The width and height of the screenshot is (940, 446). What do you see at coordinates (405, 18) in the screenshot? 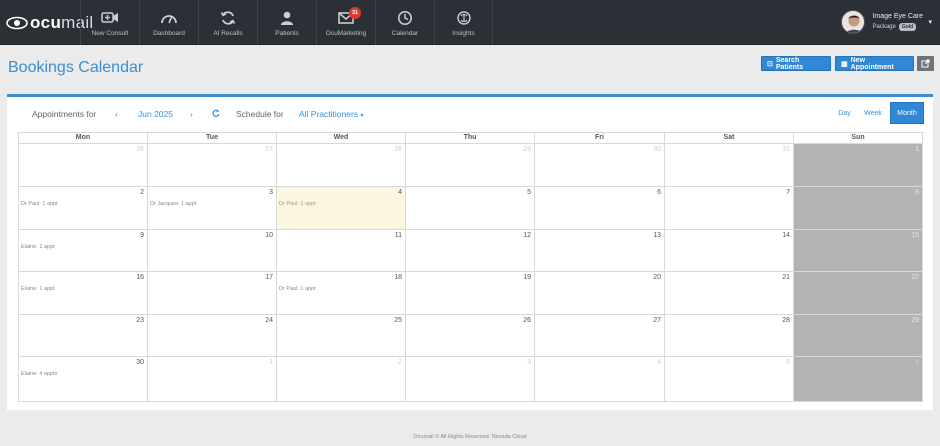
I see `clock-icon` at bounding box center [405, 18].